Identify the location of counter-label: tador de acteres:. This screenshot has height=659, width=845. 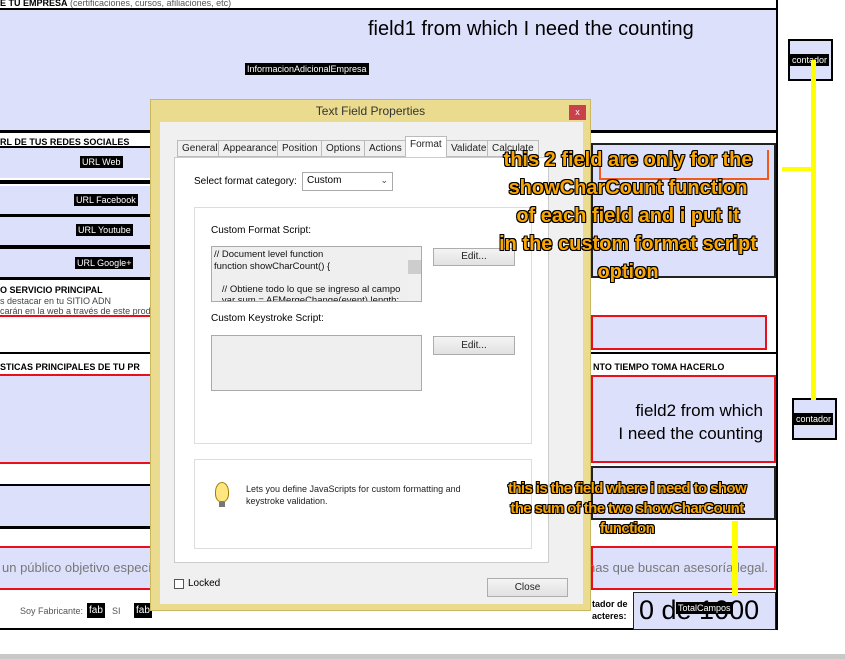
(610, 610).